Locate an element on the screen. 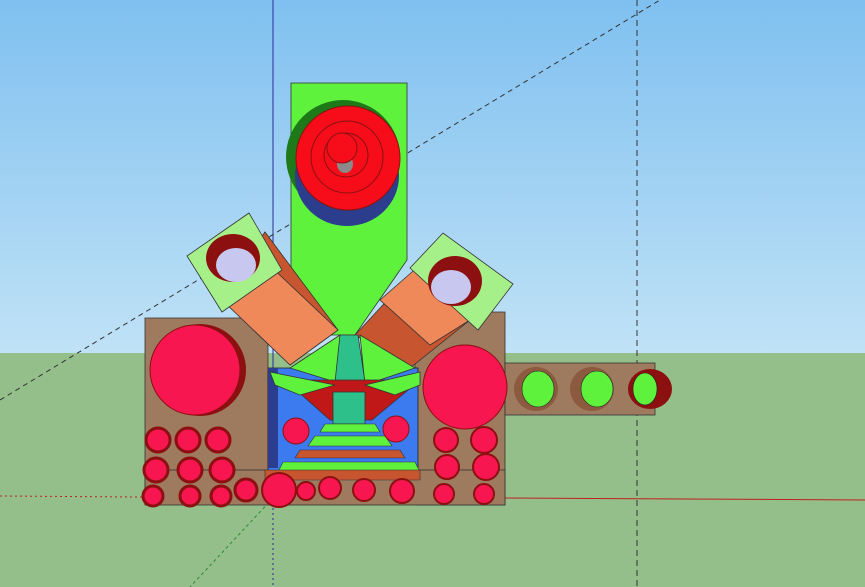 The image size is (865, 587). cavity-ball-left is located at coordinates (296, 431).